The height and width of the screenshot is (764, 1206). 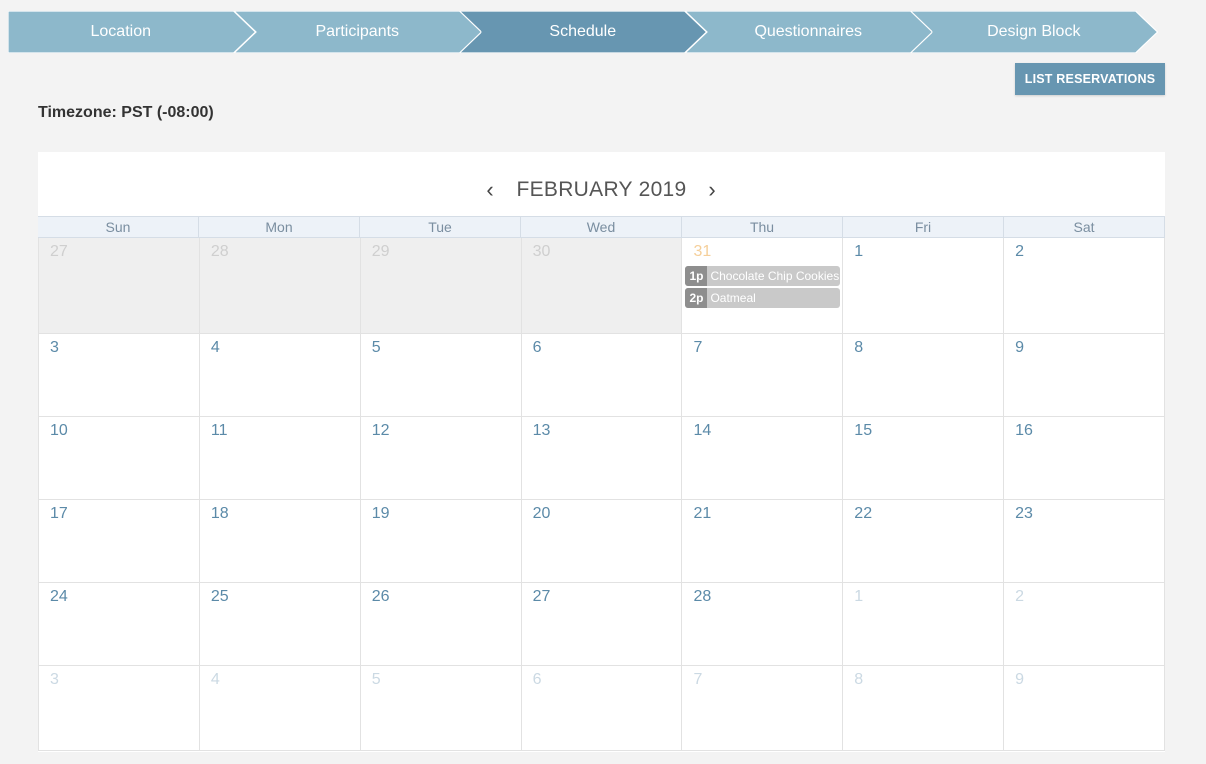 What do you see at coordinates (59, 430) in the screenshot?
I see `day-number: 10` at bounding box center [59, 430].